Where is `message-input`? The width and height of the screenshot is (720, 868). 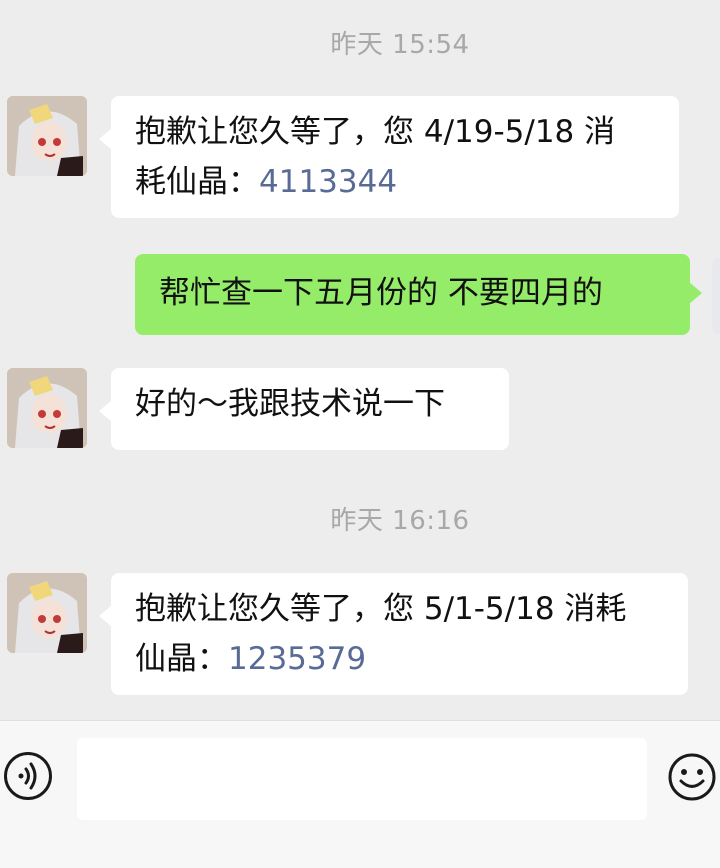 message-input is located at coordinates (362, 779).